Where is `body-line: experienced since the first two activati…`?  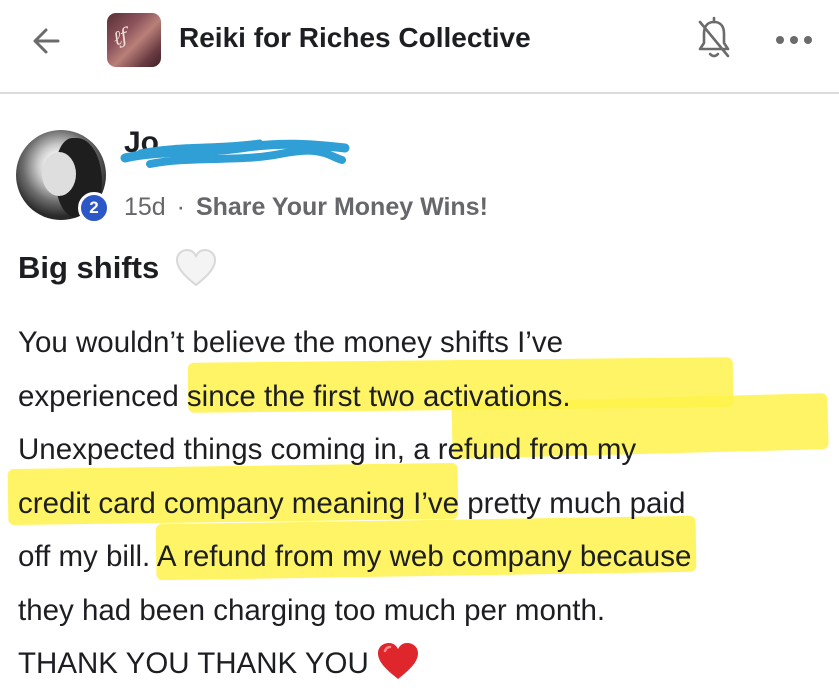 body-line: experienced since the first two activati… is located at coordinates (294, 396).